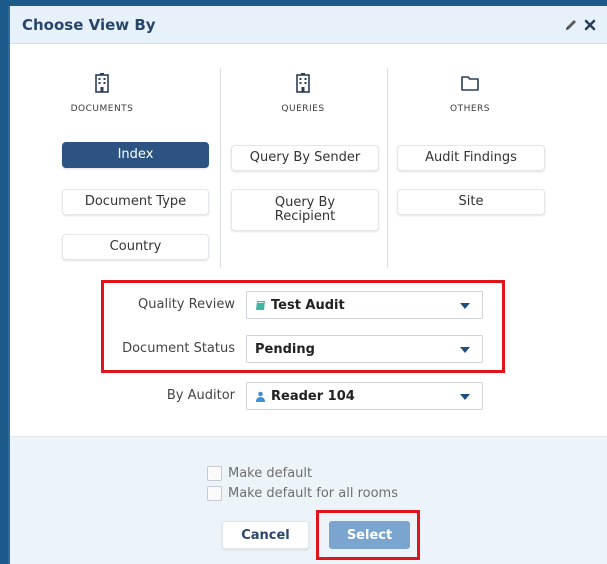 The height and width of the screenshot is (564, 607). I want to click on make-default-all-checkbox, so click(214, 493).